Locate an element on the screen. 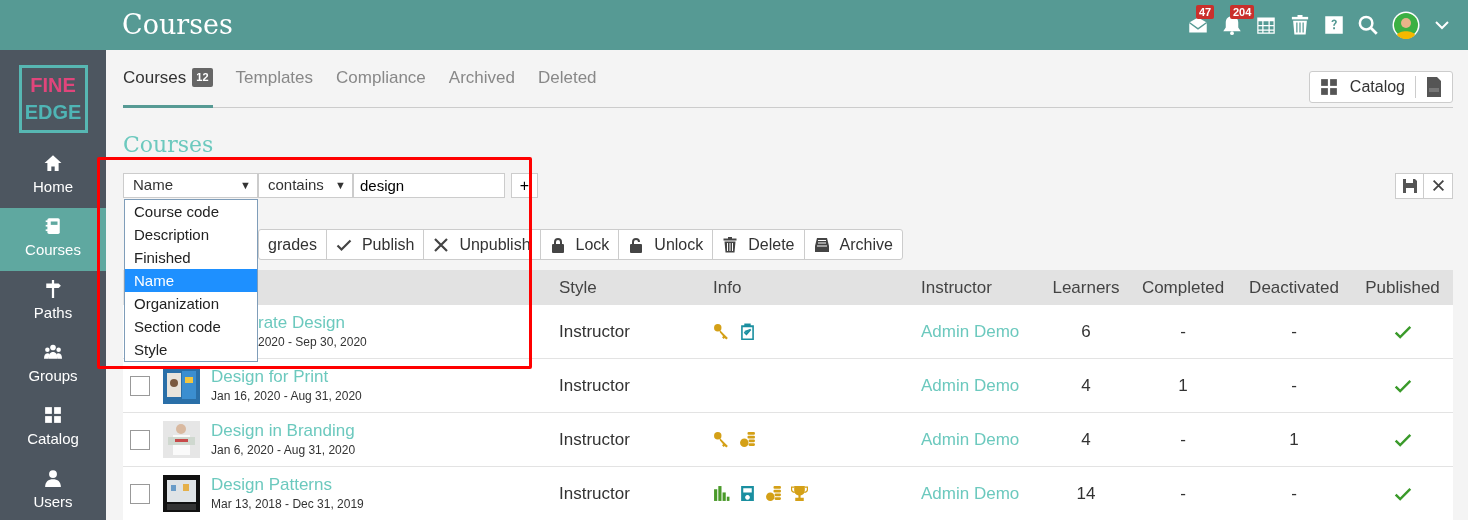 Image resolution: width=1468 pixels, height=520 pixels. toolbar-button: Publish is located at coordinates (374, 244).